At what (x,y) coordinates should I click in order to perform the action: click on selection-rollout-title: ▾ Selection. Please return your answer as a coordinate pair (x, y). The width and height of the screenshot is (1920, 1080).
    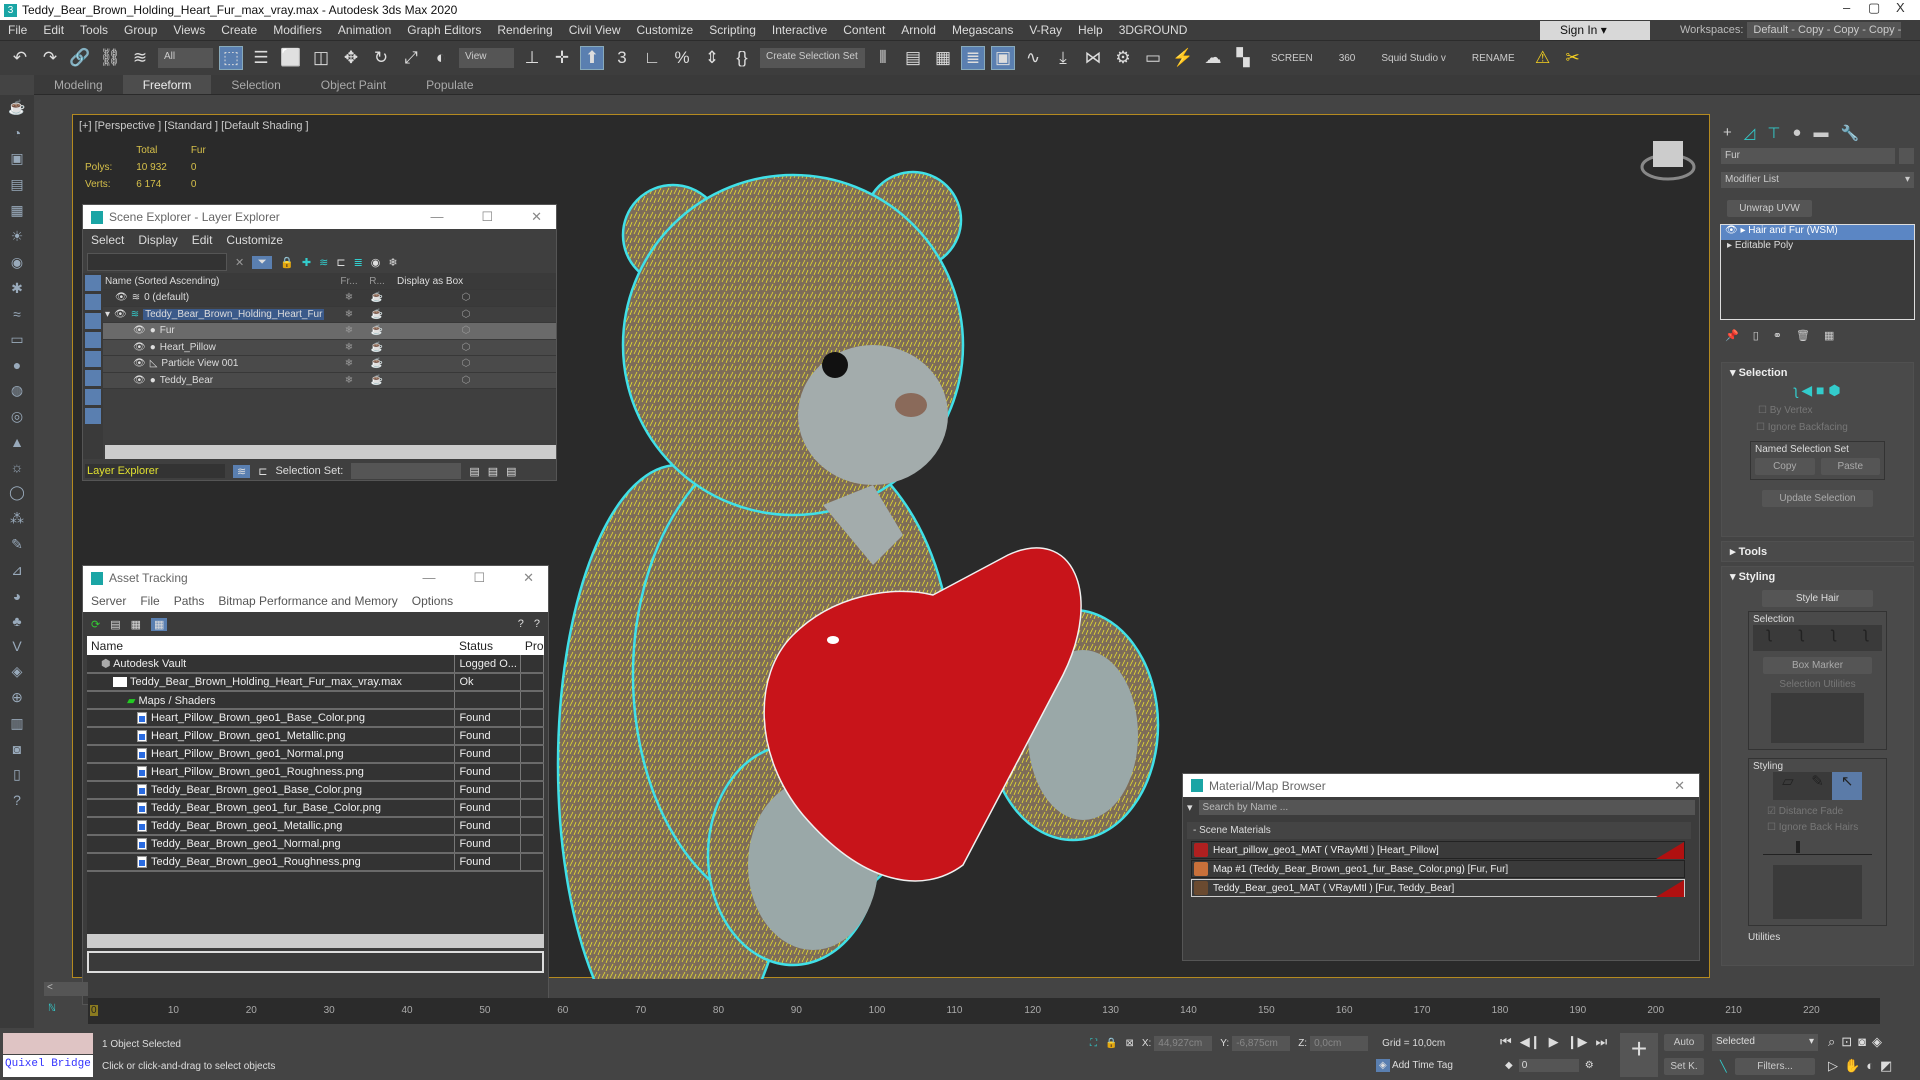
    Looking at the image, I should click on (1817, 372).